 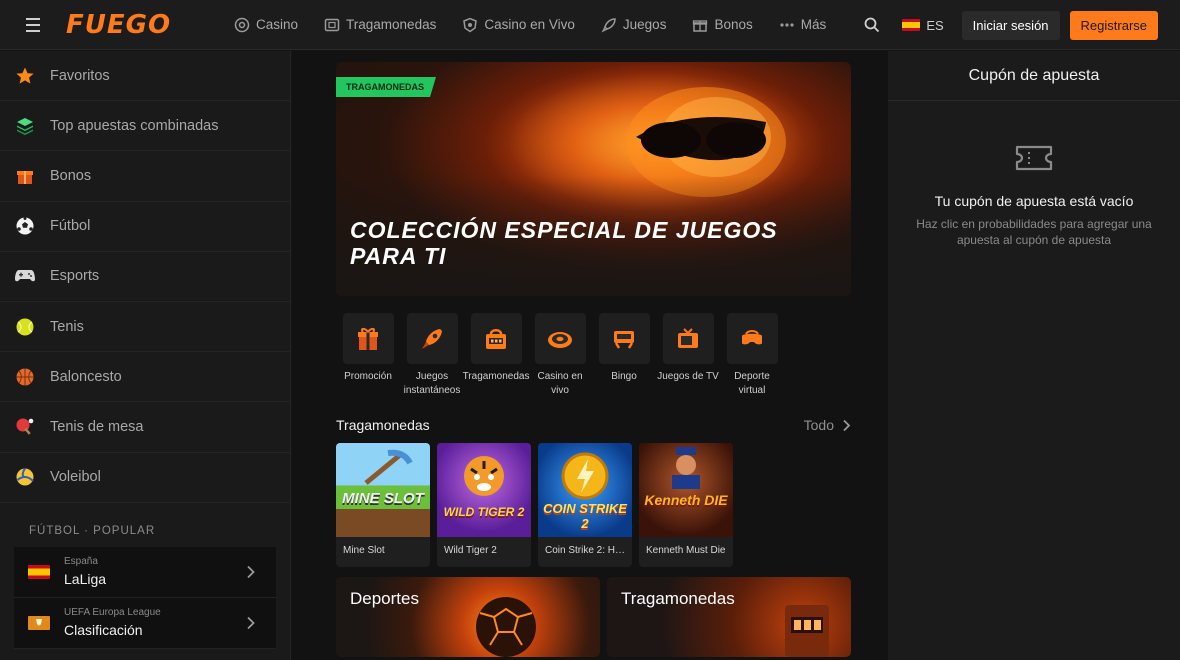 What do you see at coordinates (145, 277) in the screenshot?
I see `sidebar-item-esports: Esports` at bounding box center [145, 277].